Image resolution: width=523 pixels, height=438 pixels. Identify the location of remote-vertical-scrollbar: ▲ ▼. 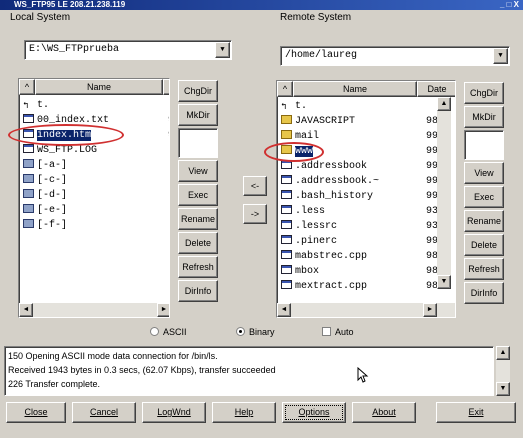
(444, 193).